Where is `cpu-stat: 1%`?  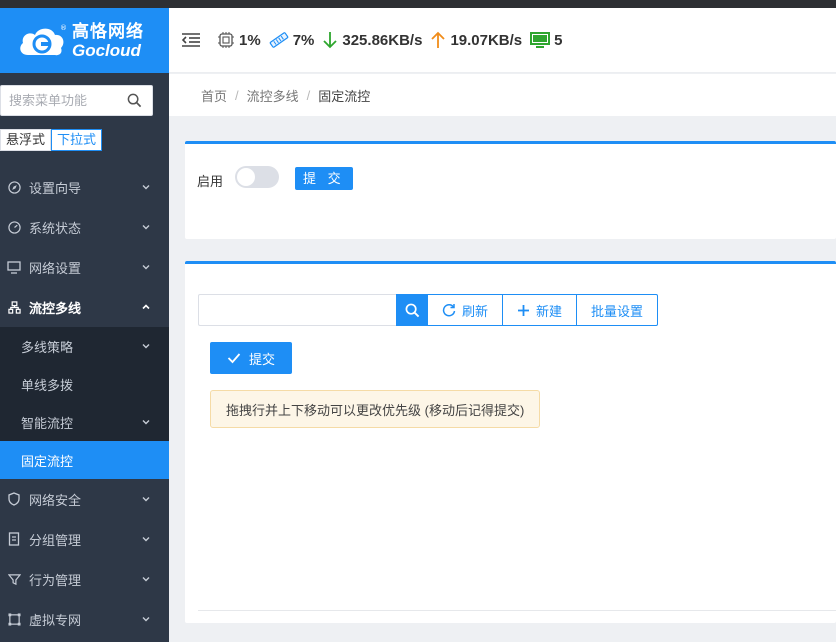 cpu-stat: 1% is located at coordinates (239, 40).